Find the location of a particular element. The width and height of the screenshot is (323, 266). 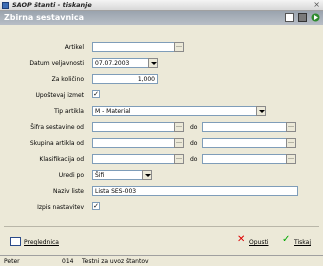

izpis-label: Izpis nastavitev is located at coordinates (60, 207).